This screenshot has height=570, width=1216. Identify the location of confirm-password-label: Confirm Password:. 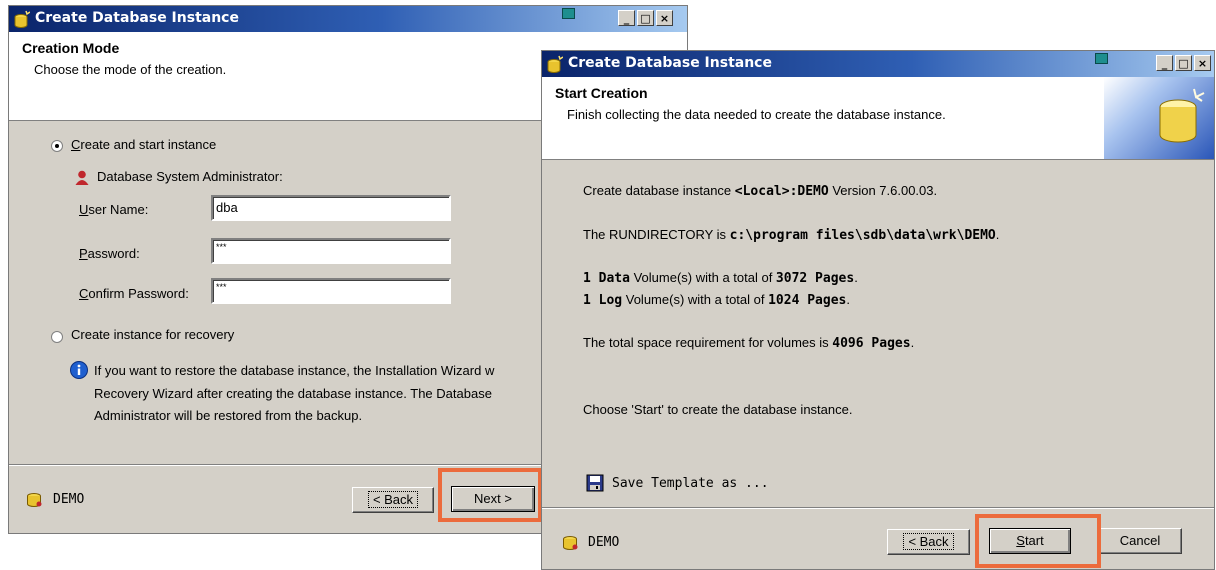
(134, 293).